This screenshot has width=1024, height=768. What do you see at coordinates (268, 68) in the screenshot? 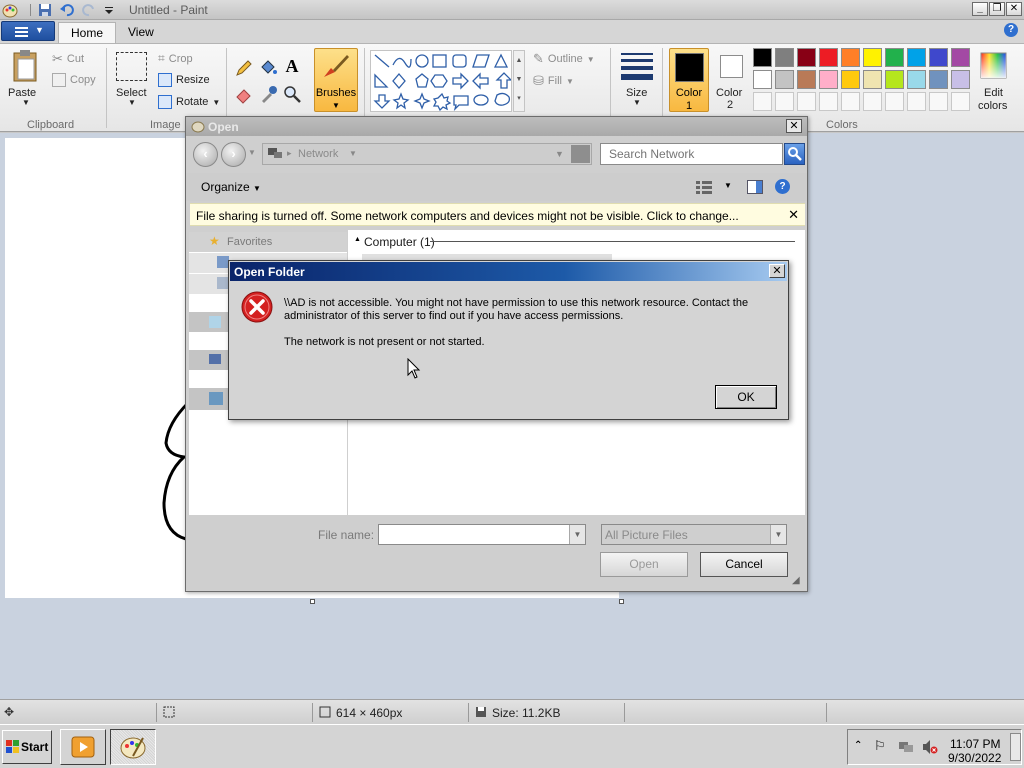
I see `fill-bucket-icon` at bounding box center [268, 68].